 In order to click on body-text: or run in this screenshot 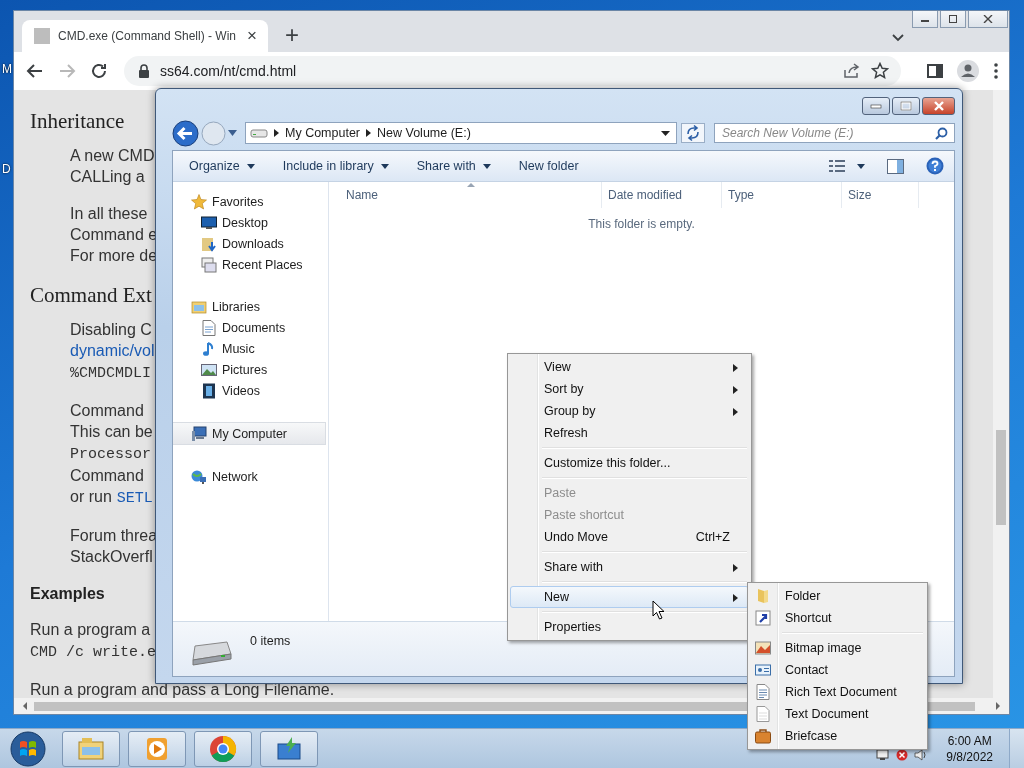, I will do `click(91, 496)`.